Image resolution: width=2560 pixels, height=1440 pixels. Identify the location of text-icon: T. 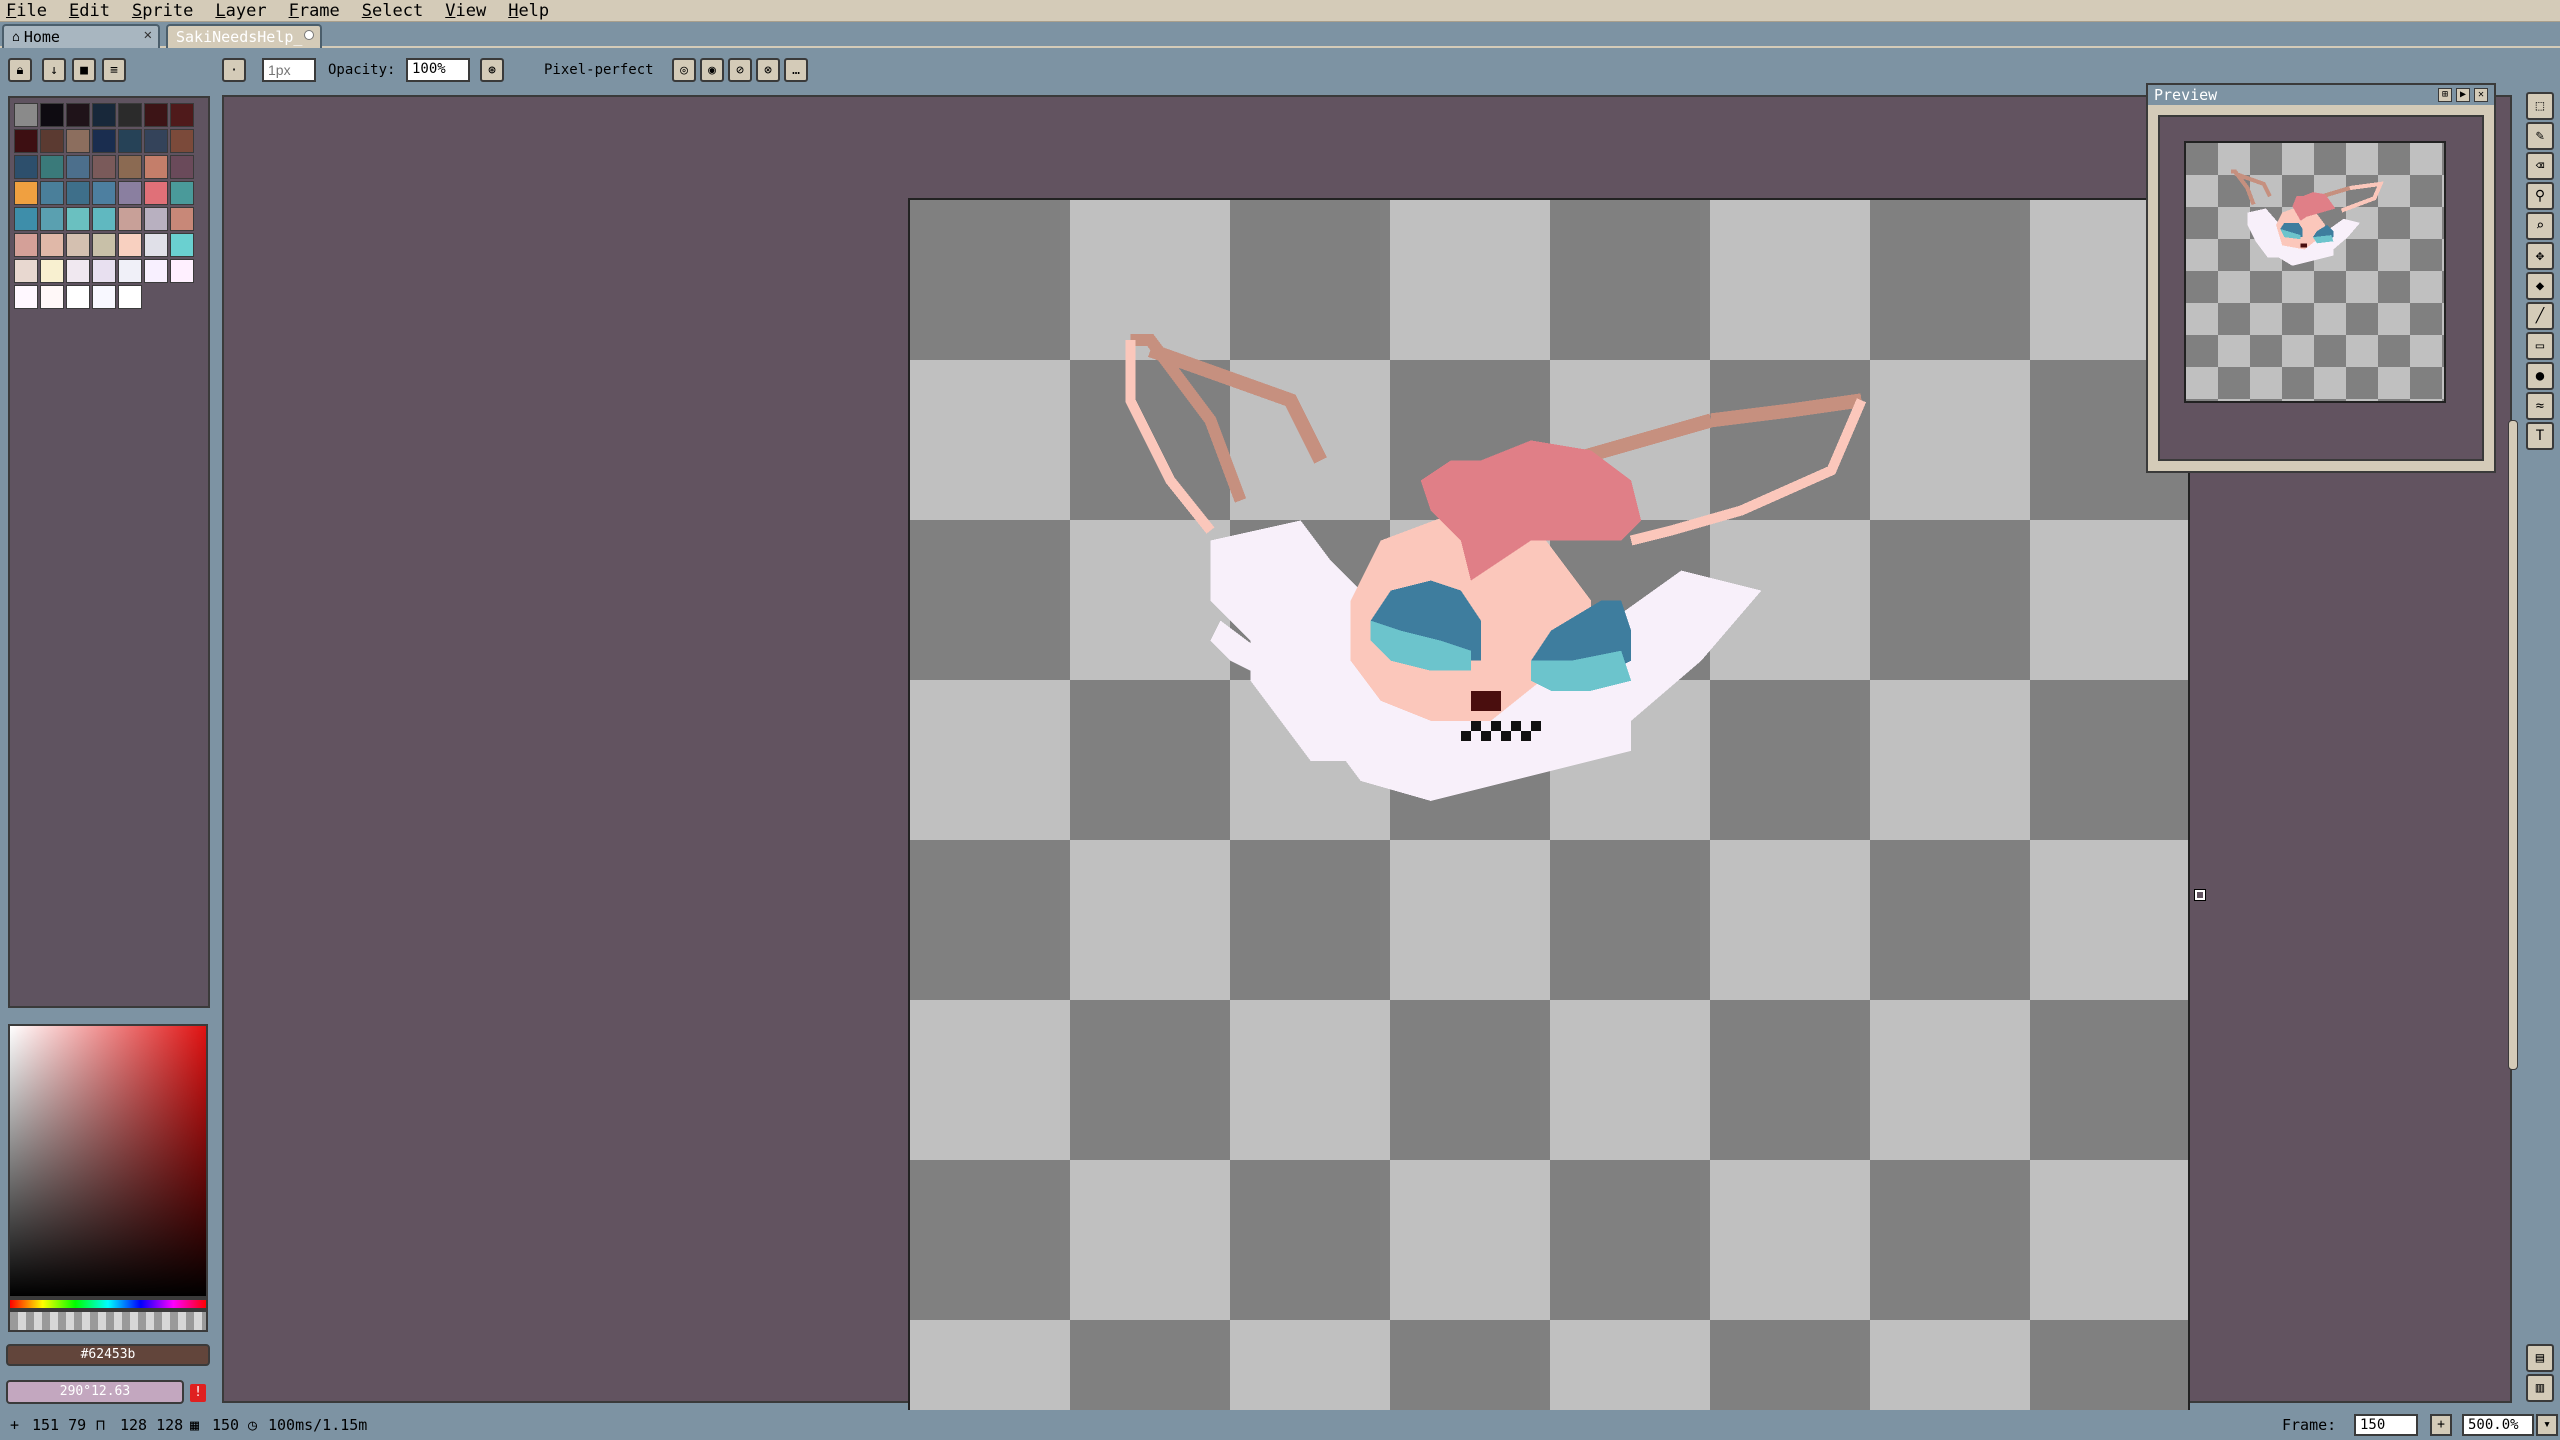
(2540, 436).